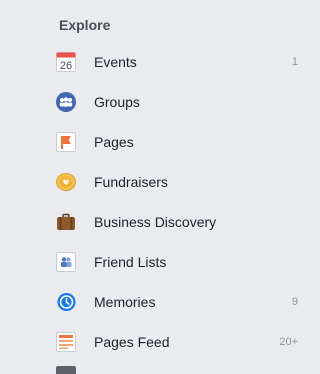 This screenshot has height=374, width=320. I want to click on sidebar-item-groups: Groups, so click(177, 102).